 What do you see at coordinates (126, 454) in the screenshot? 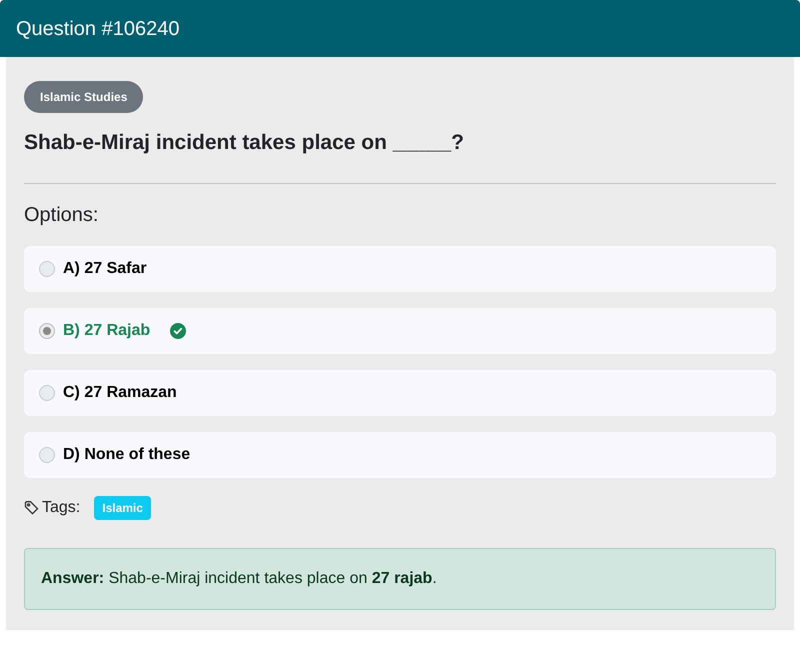
I see `option-label: D) None of these` at bounding box center [126, 454].